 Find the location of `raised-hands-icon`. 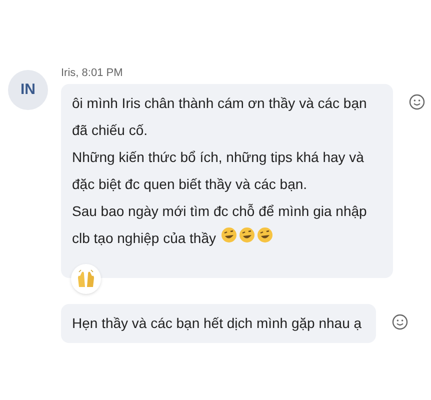

raised-hands-icon is located at coordinates (86, 279).